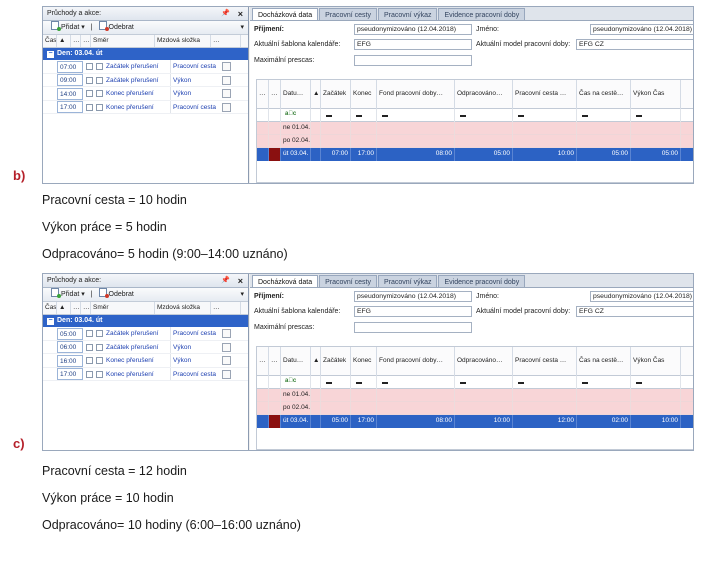 The image size is (718, 566). Describe the element at coordinates (656, 395) in the screenshot. I see `grid-col-performance-cell` at that location.